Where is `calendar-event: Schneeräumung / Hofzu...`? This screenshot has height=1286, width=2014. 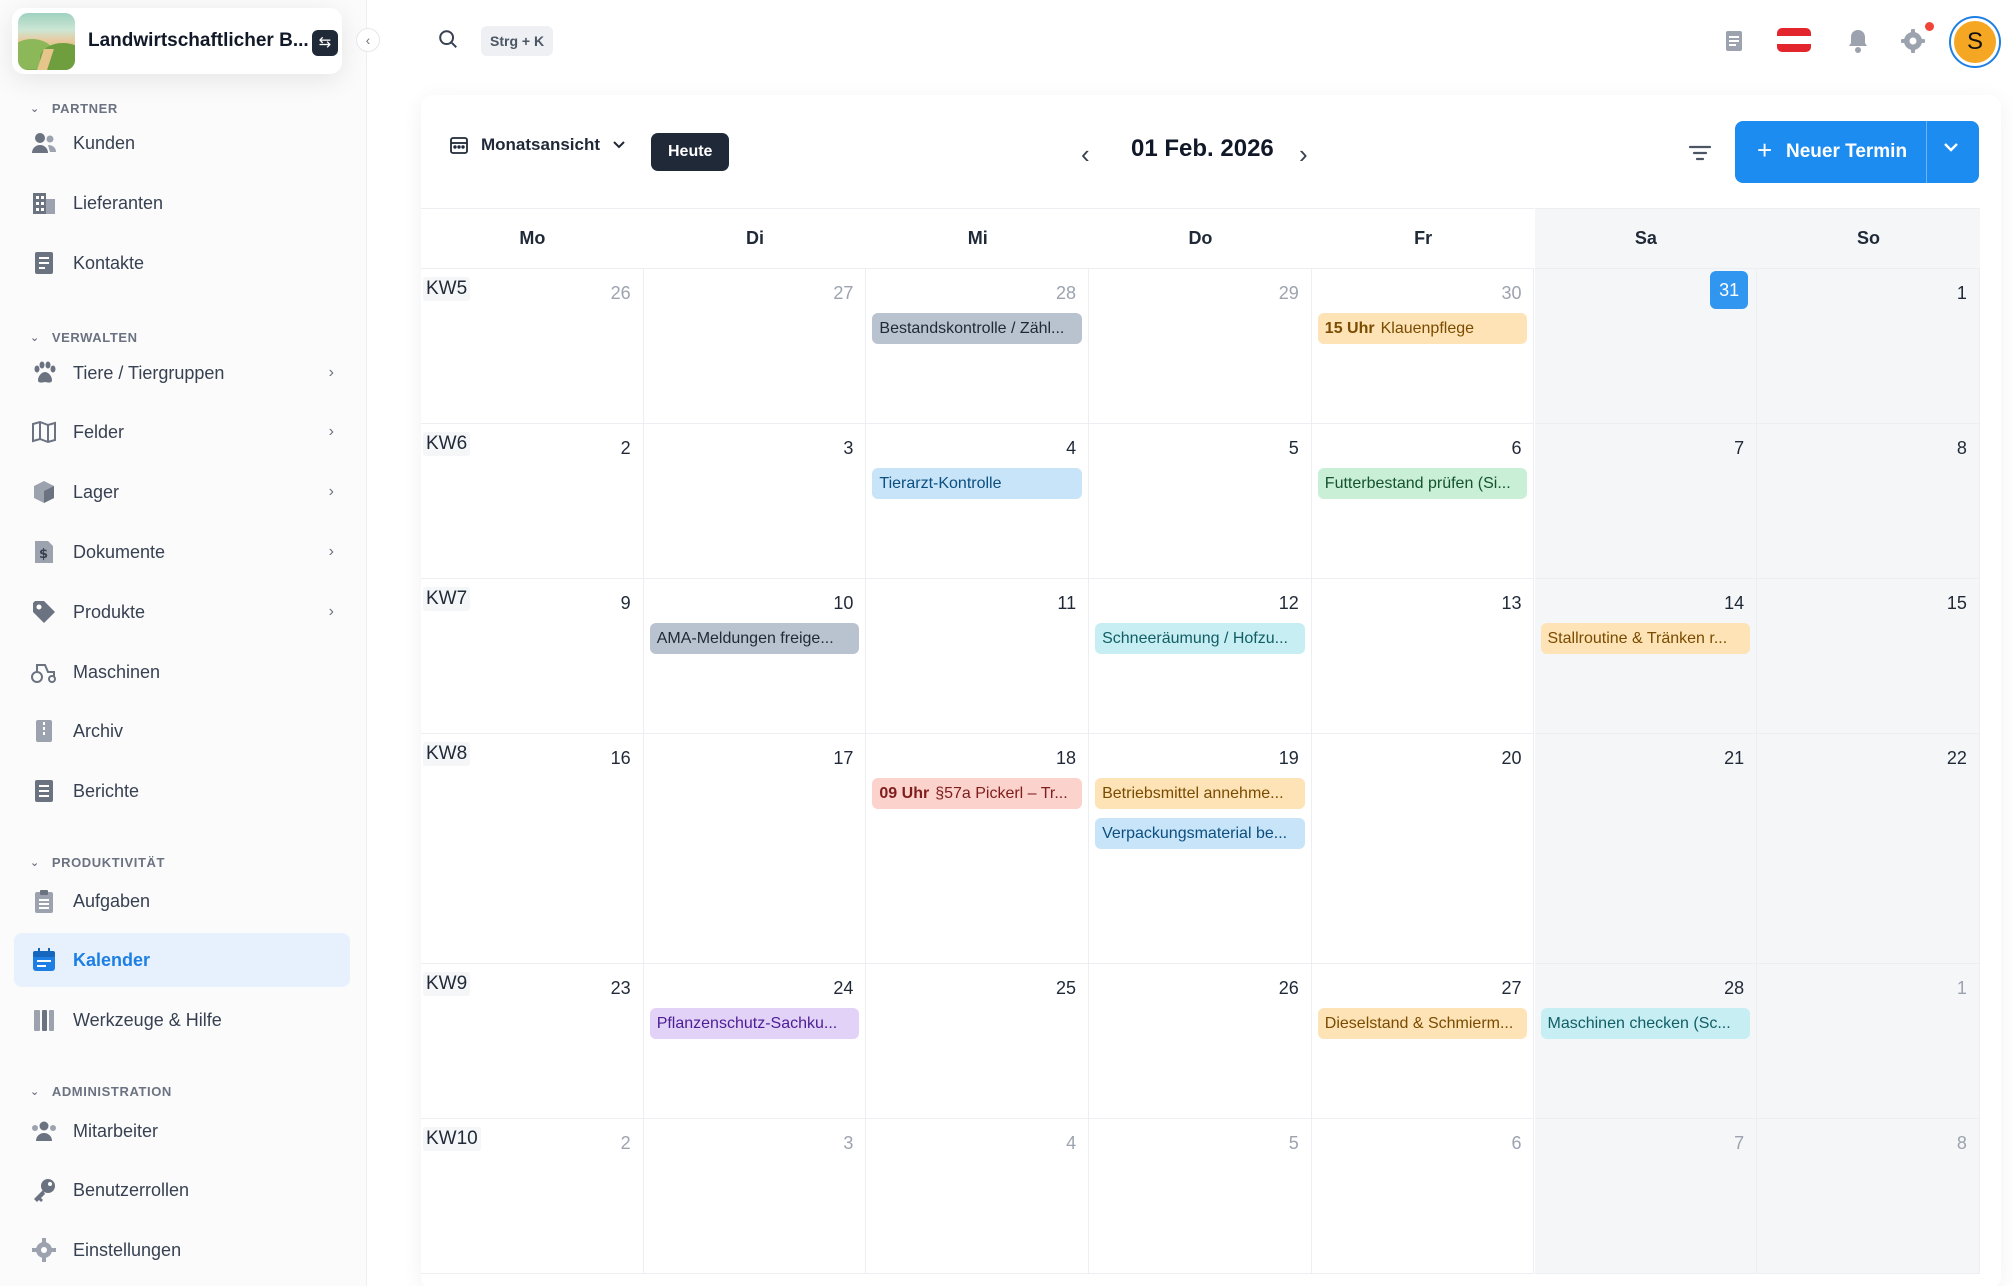 calendar-event: Schneeräumung / Hofzu... is located at coordinates (1200, 638).